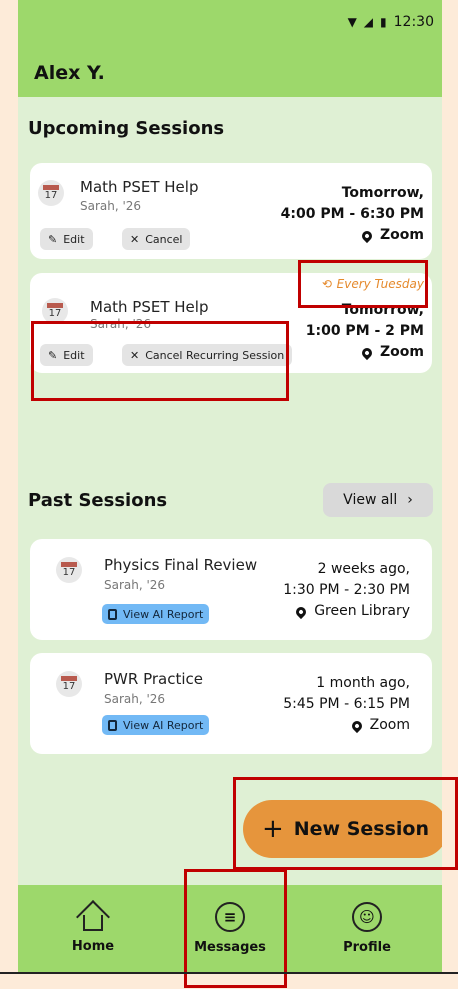  Describe the element at coordinates (362, 611) in the screenshot. I see `session-location: Green Library` at that location.